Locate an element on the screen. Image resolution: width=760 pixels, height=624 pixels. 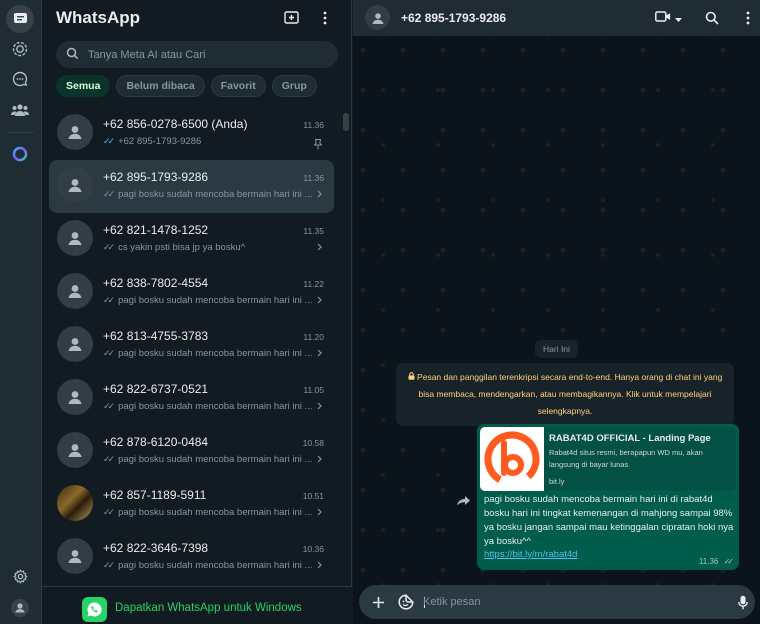
chat-name: +62 838-7802-4554 is located at coordinates (156, 283).